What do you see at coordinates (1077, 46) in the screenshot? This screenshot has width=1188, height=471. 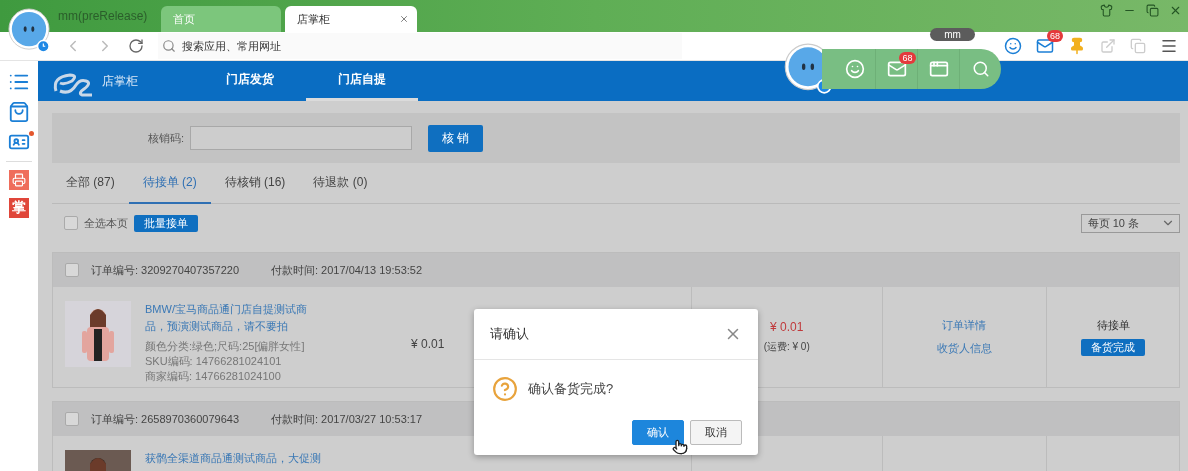 I see `pin-icon` at bounding box center [1077, 46].